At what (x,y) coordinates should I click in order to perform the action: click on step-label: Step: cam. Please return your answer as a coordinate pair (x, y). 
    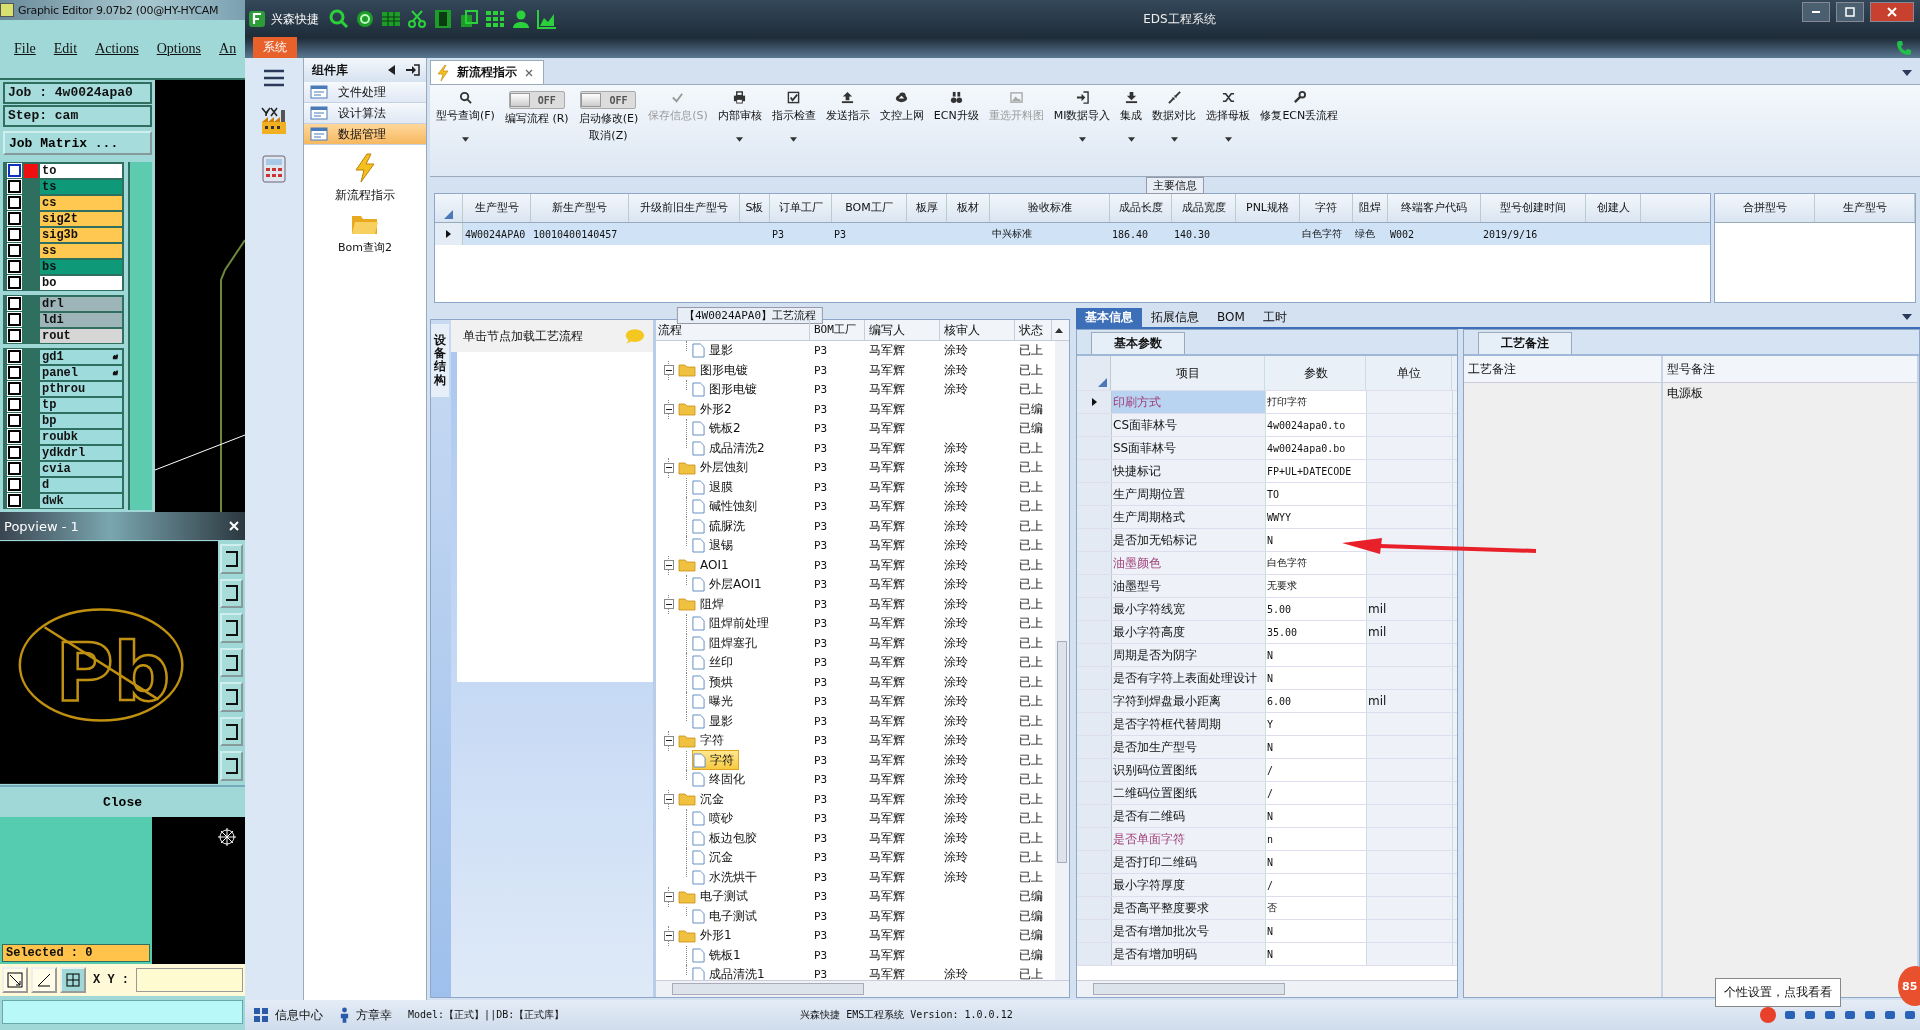
    Looking at the image, I should click on (77, 116).